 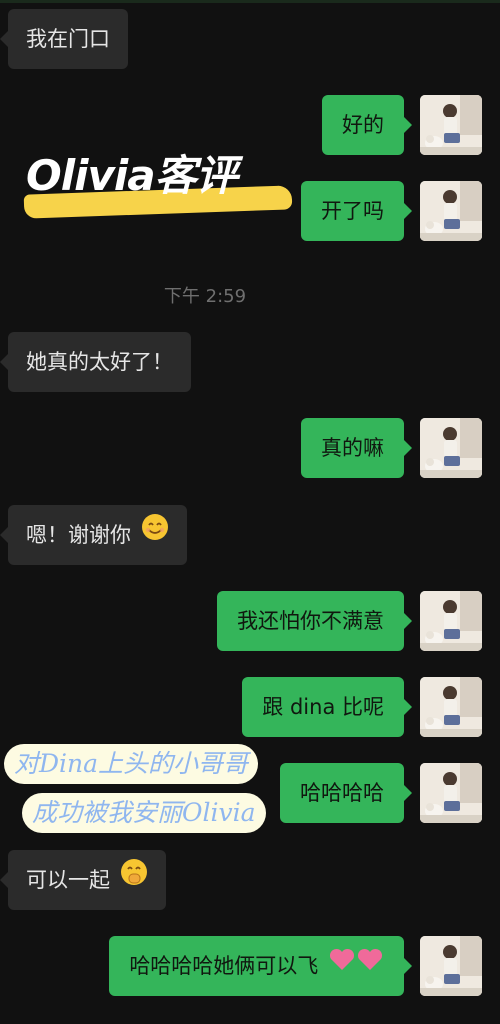 I want to click on outgoing-message-bubble: 我还怕你不满意, so click(x=314, y=621).